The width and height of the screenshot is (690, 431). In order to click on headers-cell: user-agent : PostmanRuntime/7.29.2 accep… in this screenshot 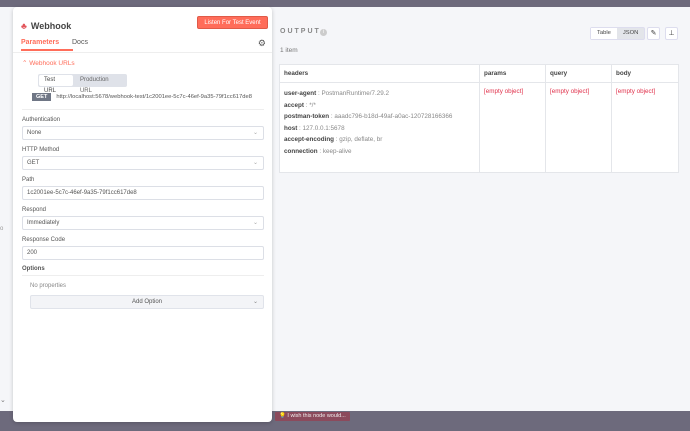, I will do `click(379, 127)`.